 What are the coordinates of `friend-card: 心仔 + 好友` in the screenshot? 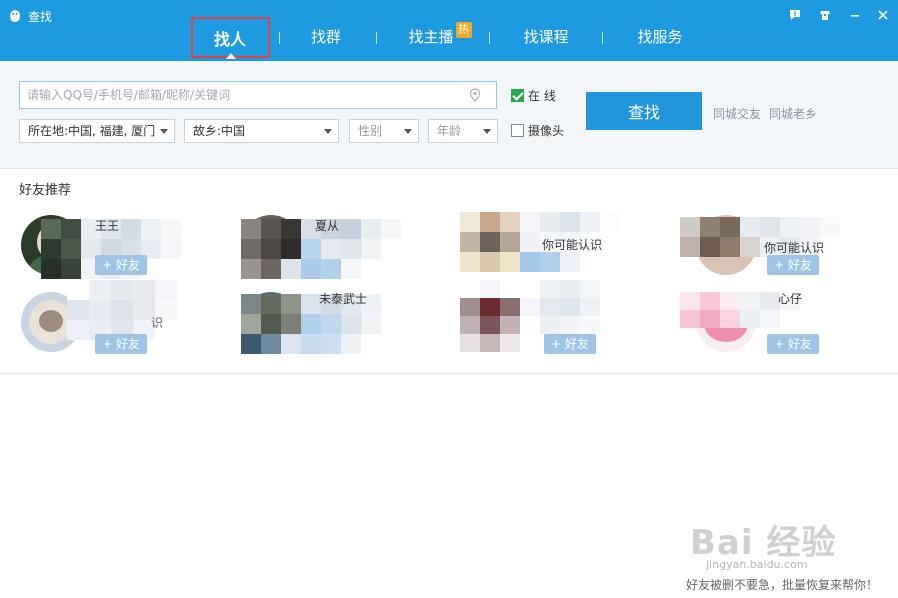 It's located at (780, 324).